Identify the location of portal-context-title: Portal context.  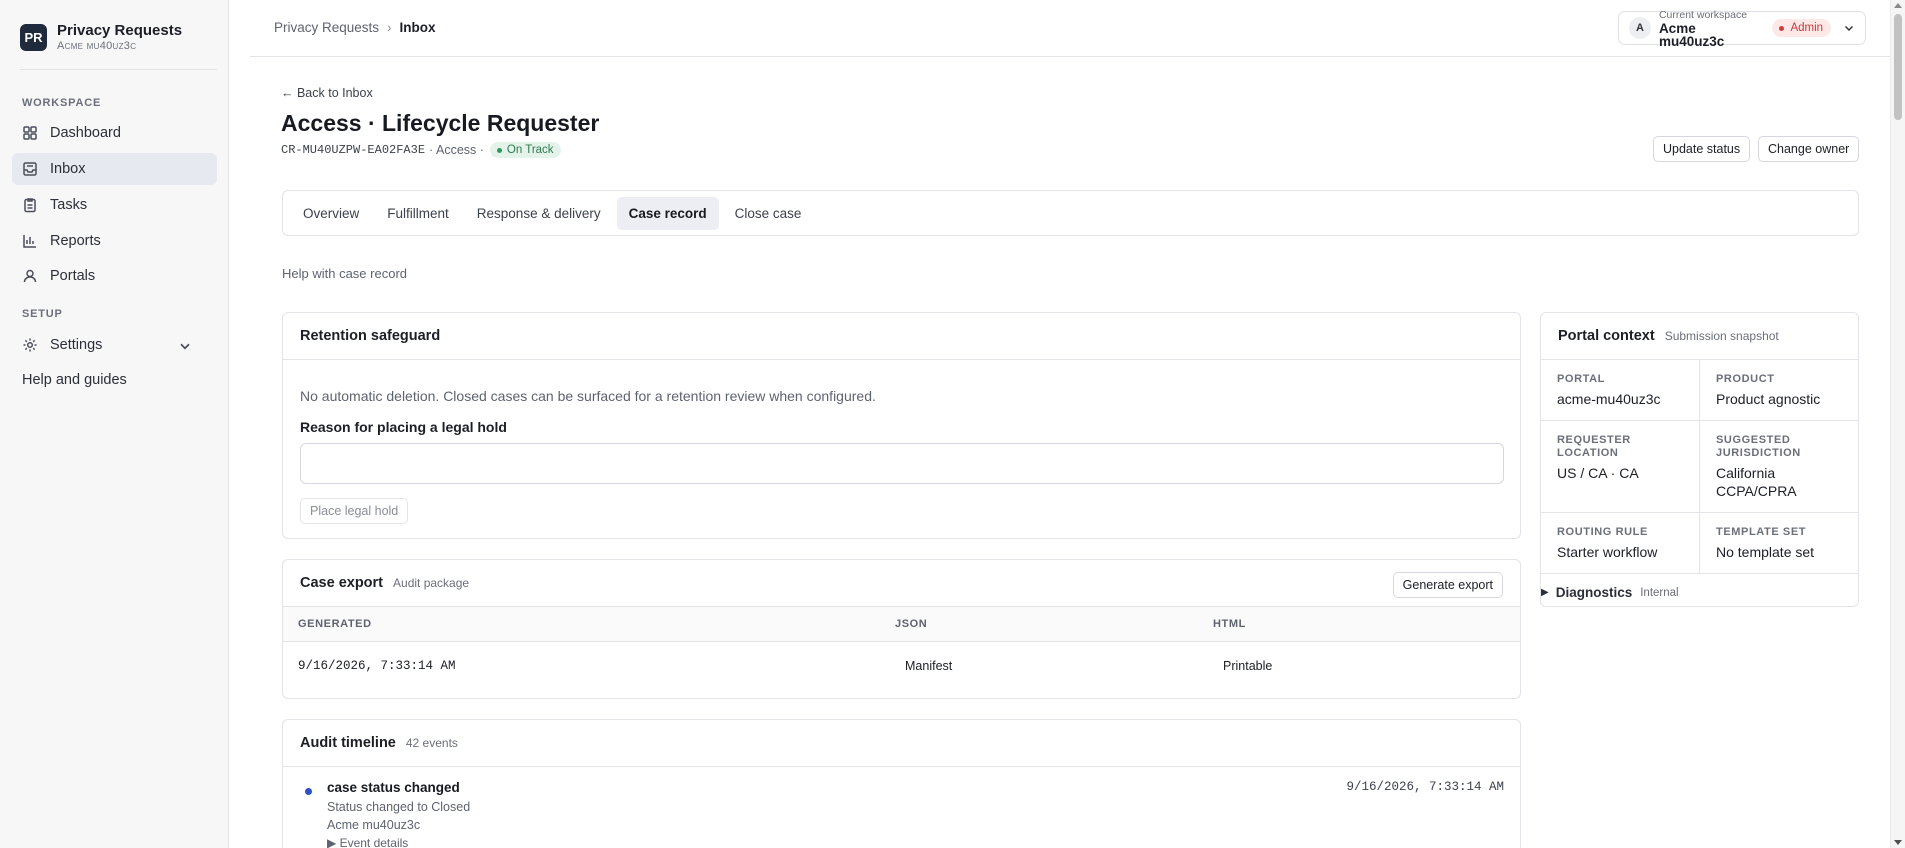
(1606, 336).